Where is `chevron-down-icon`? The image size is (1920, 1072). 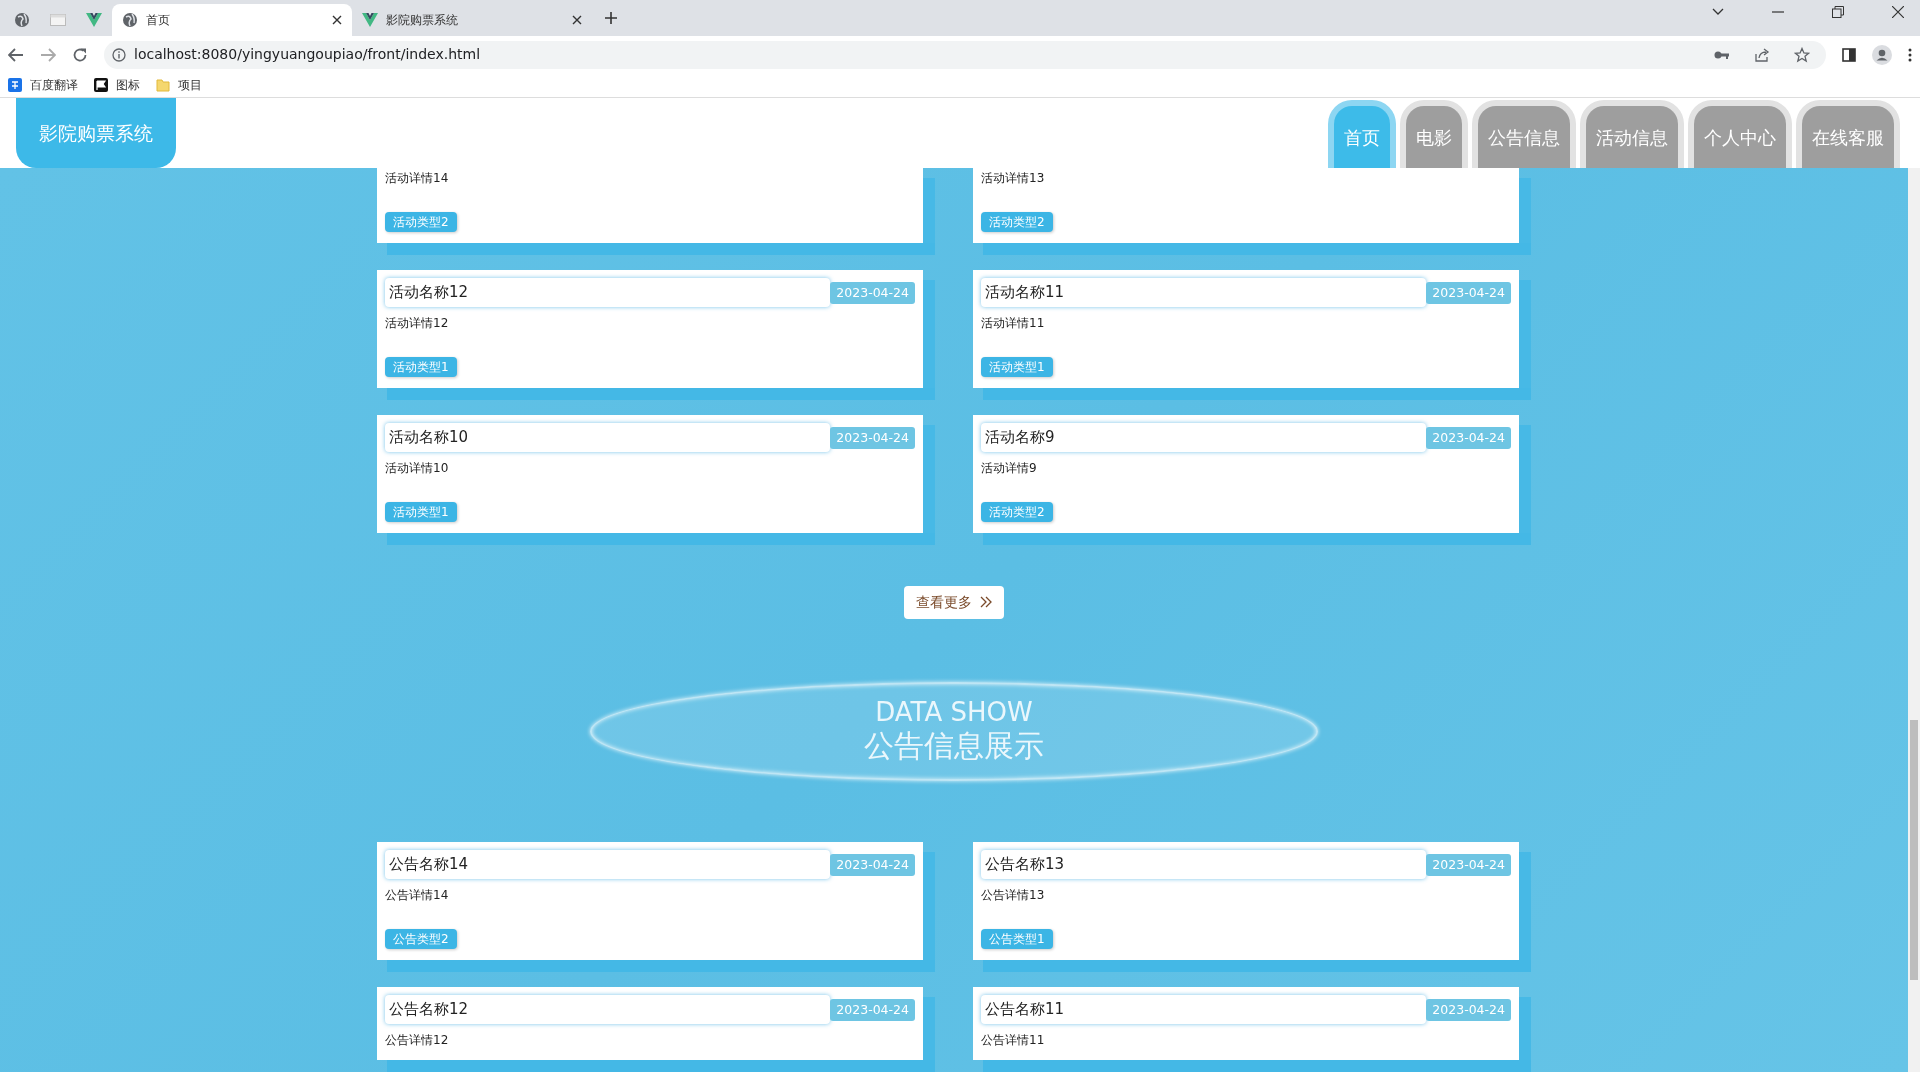
chevron-down-icon is located at coordinates (1718, 12).